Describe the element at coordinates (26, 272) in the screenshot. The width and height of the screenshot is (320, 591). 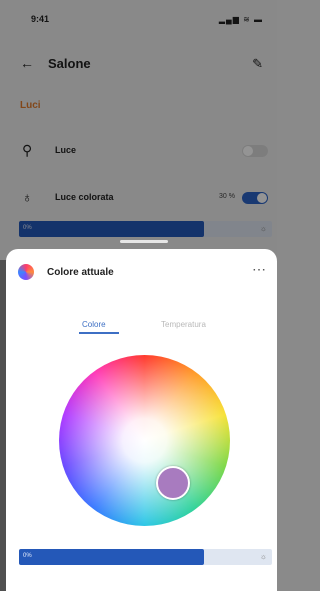
I see `current-color-icon` at that location.